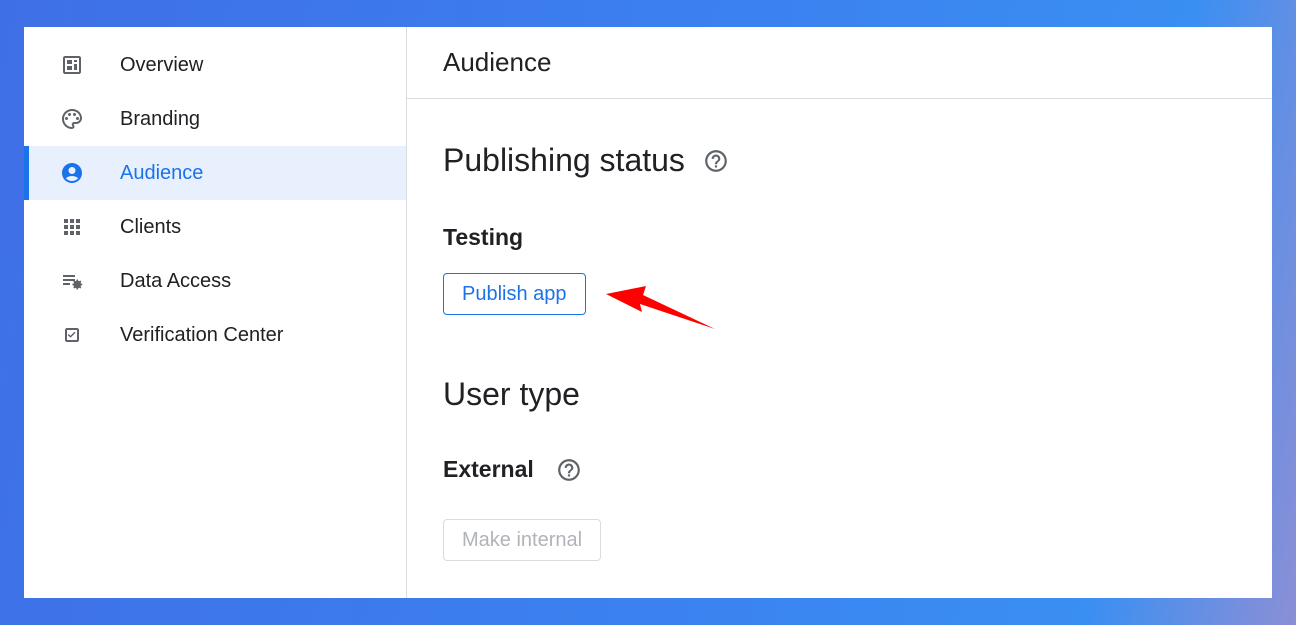 This screenshot has height=625, width=1296. I want to click on sidebar-item-branding: Branding, so click(215, 119).